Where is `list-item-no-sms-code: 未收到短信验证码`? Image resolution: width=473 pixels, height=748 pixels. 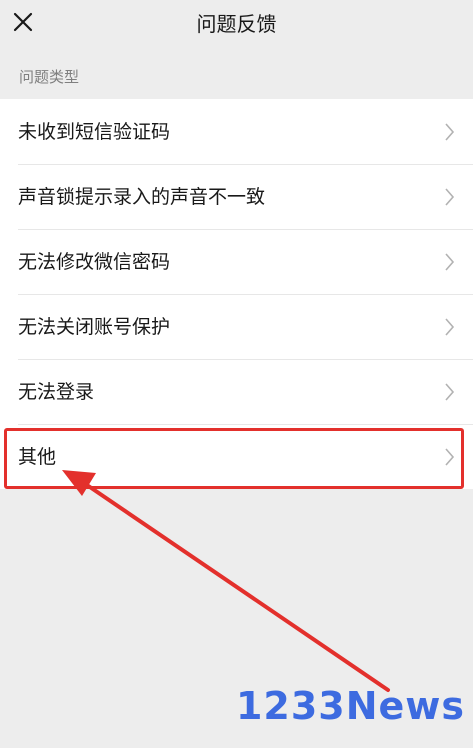
list-item-no-sms-code: 未收到短信验证码 is located at coordinates (236, 131).